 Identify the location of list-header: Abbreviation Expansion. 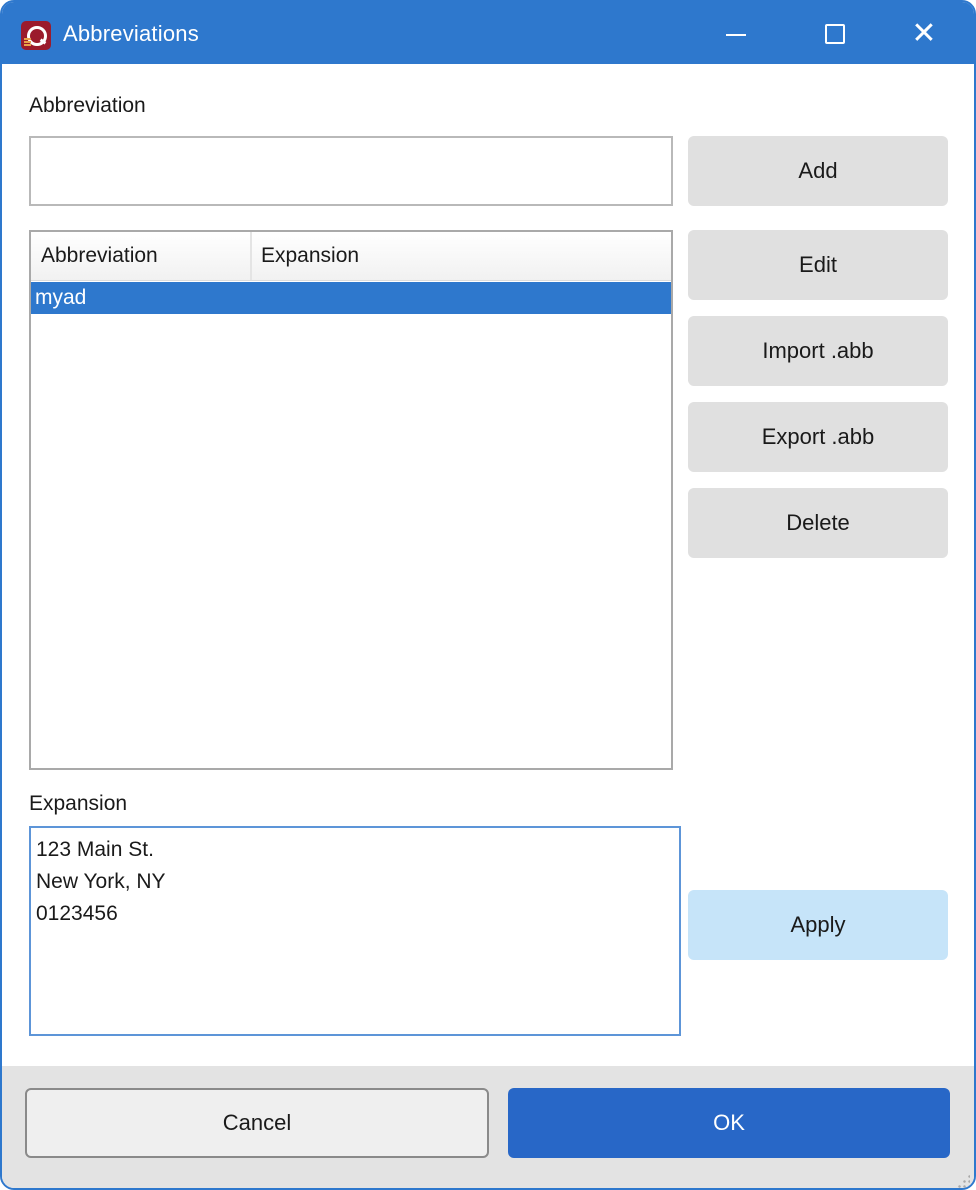
(351, 256).